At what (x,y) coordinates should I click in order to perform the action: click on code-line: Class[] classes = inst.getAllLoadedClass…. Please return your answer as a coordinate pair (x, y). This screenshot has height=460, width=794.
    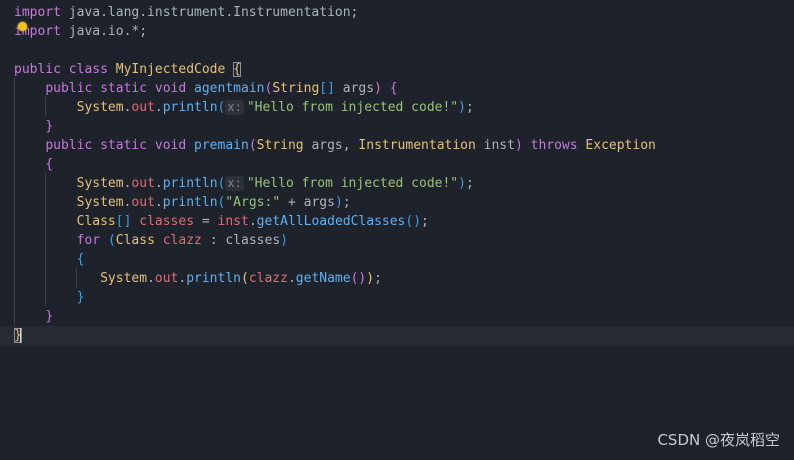
    Looking at the image, I should click on (221, 221).